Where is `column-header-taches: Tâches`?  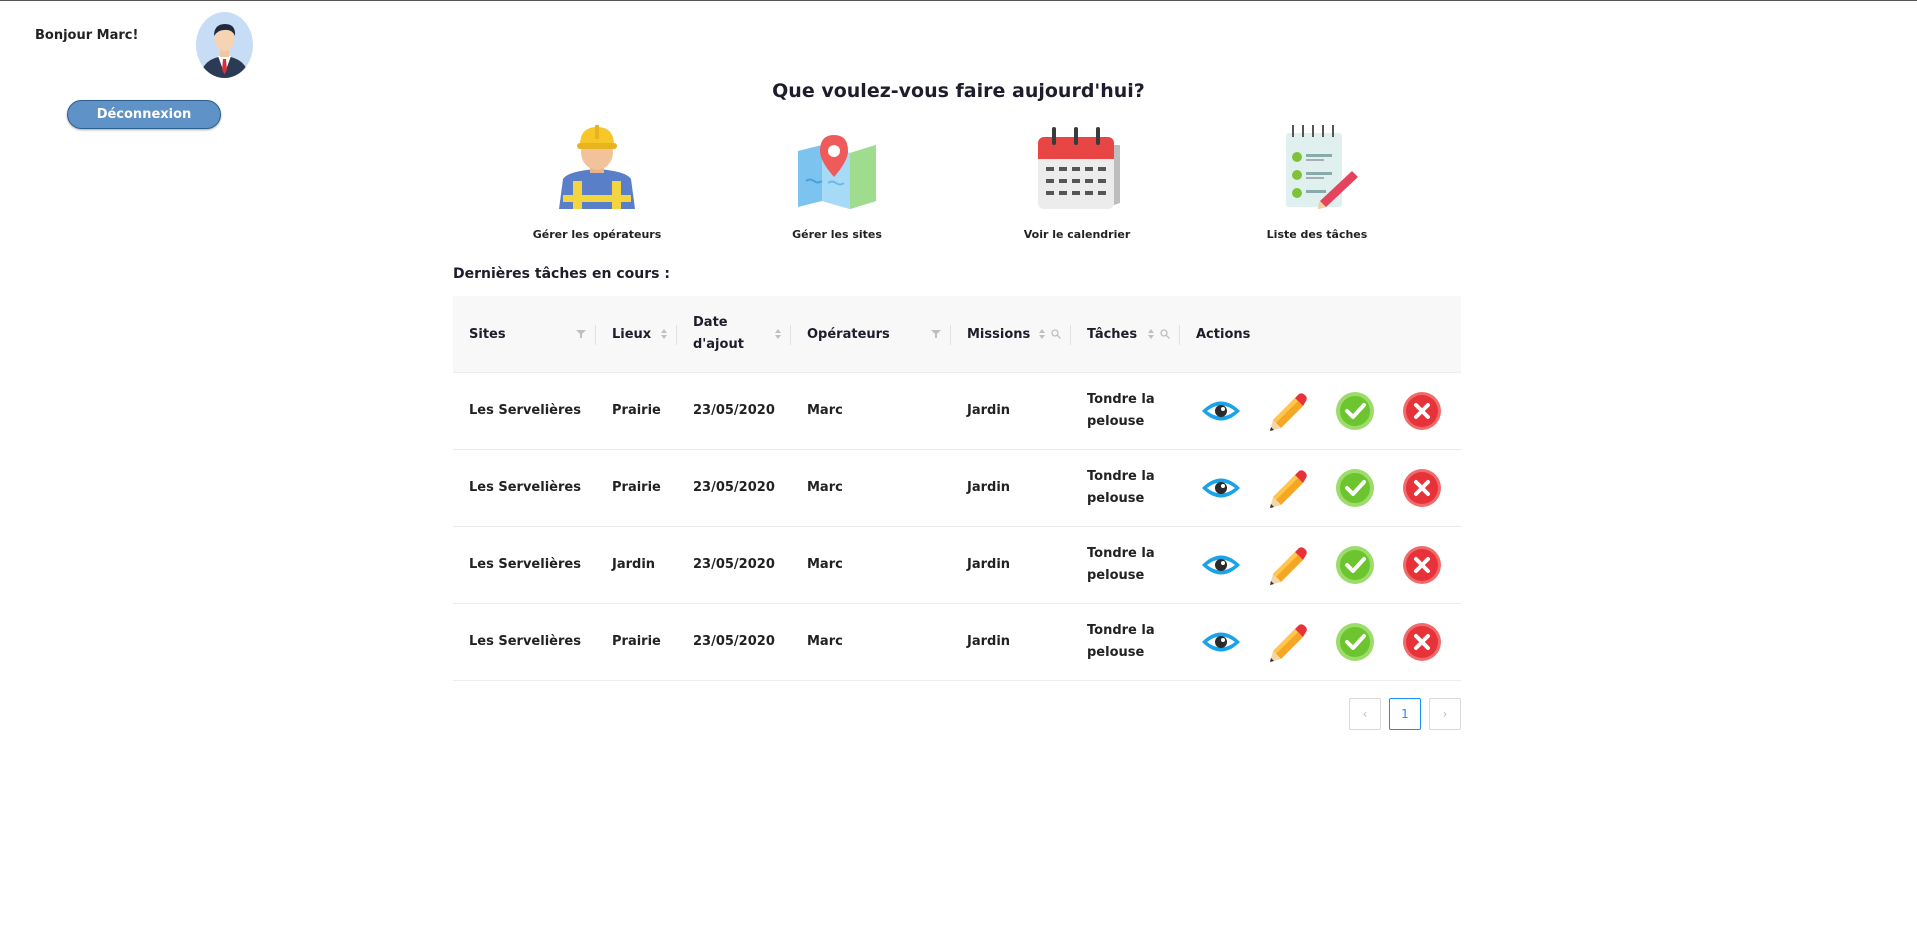 column-header-taches: Tâches is located at coordinates (1125, 334).